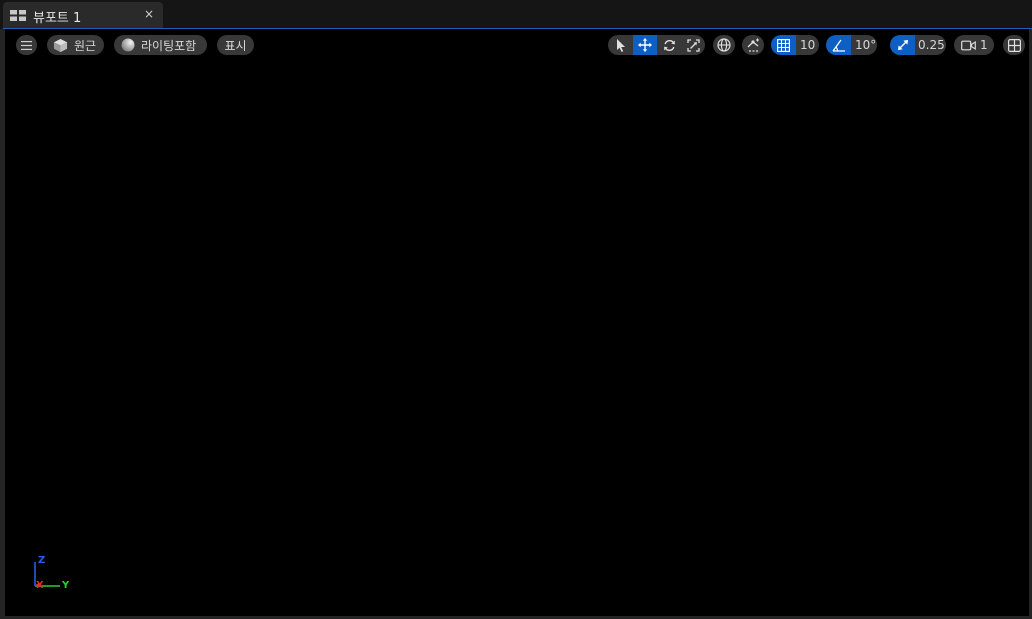 The height and width of the screenshot is (619, 1032). I want to click on grid-snap-group: 10, so click(795, 45).